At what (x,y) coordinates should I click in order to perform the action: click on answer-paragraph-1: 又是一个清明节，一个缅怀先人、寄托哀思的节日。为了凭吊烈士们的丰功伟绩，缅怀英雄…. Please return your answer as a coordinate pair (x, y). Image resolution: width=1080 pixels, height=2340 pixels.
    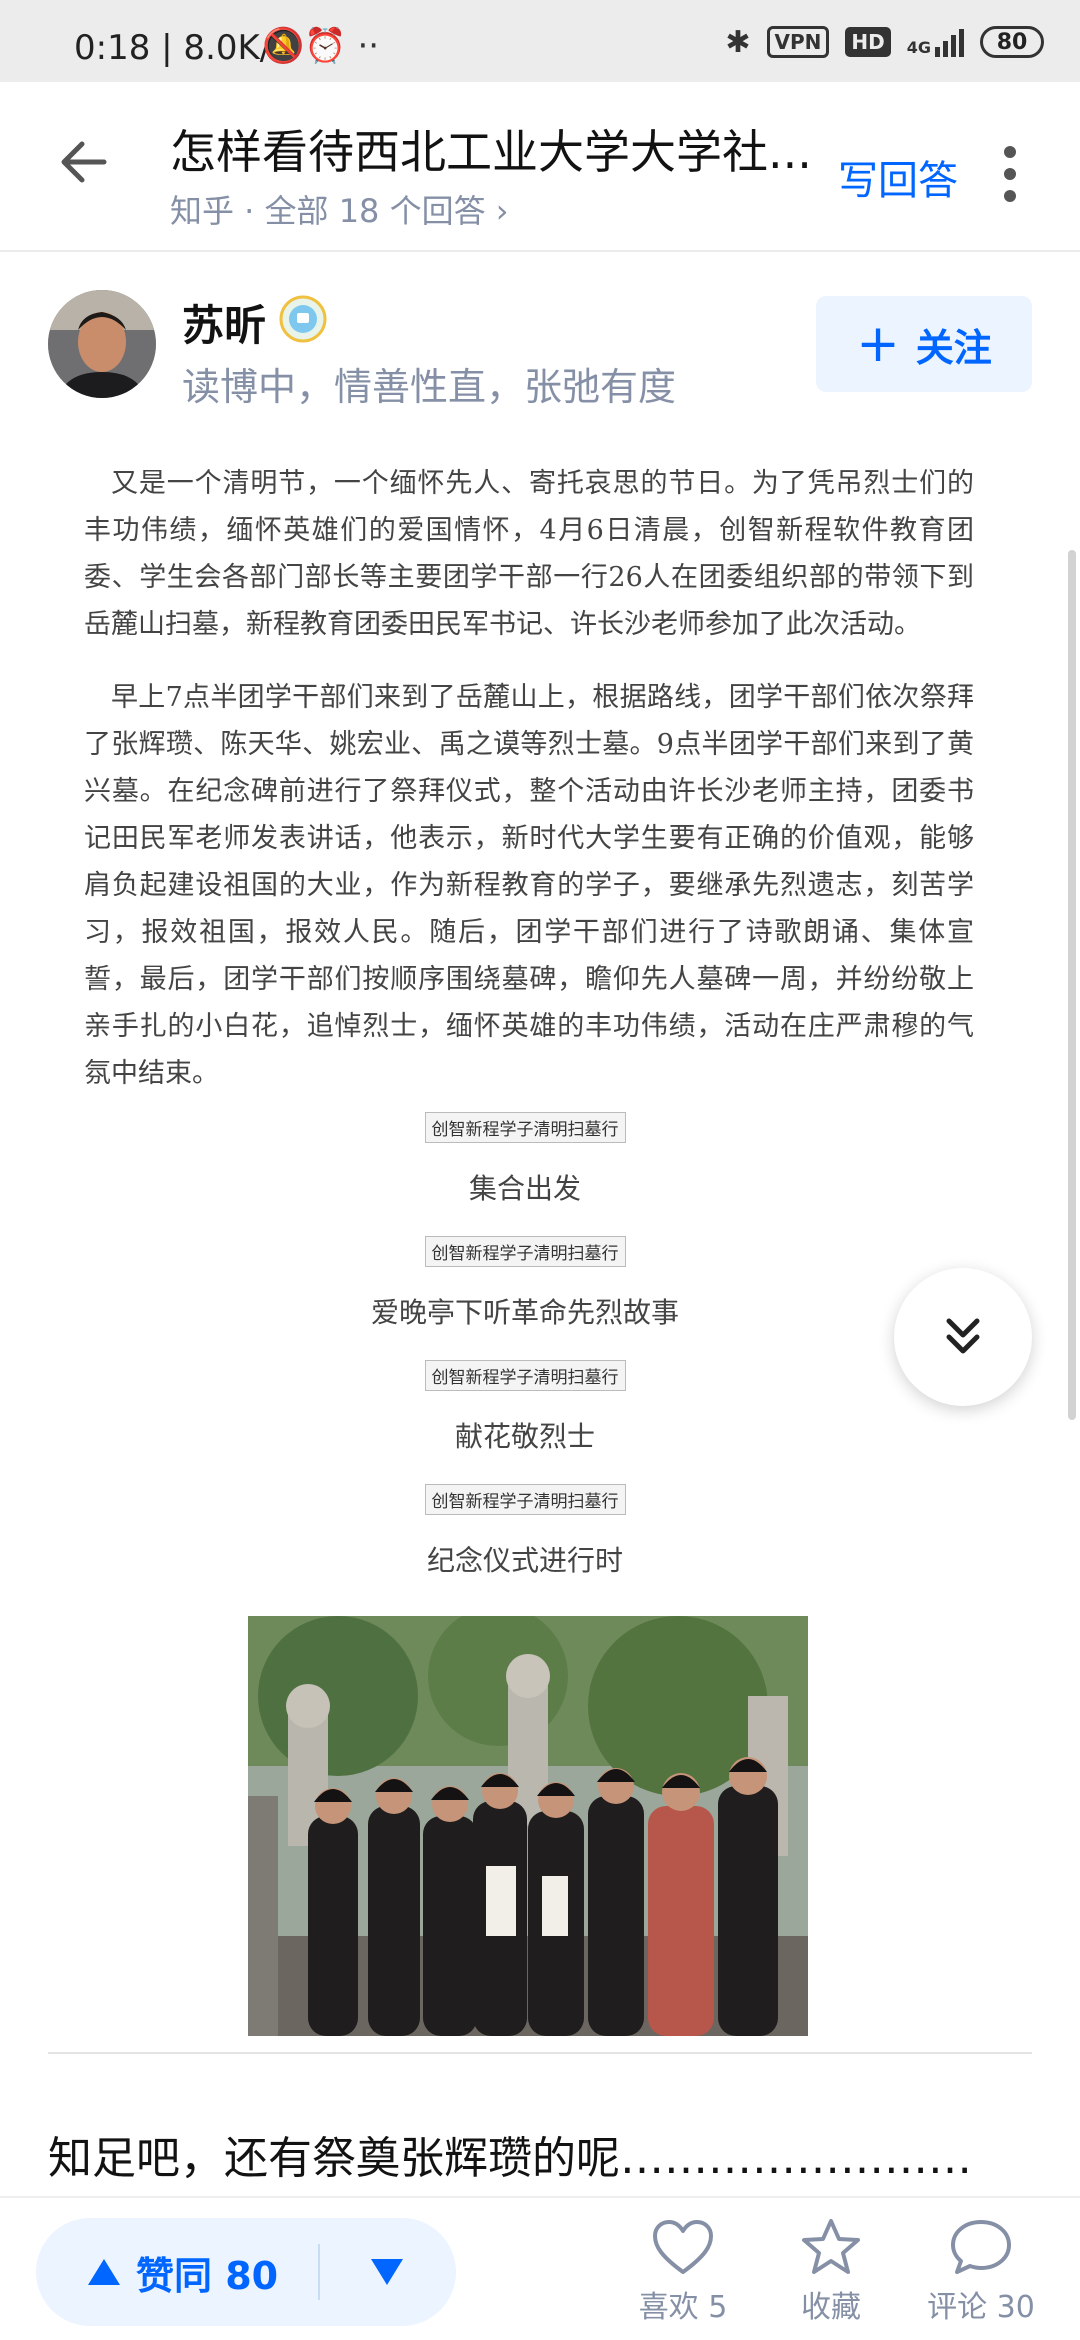
    Looking at the image, I should click on (529, 554).